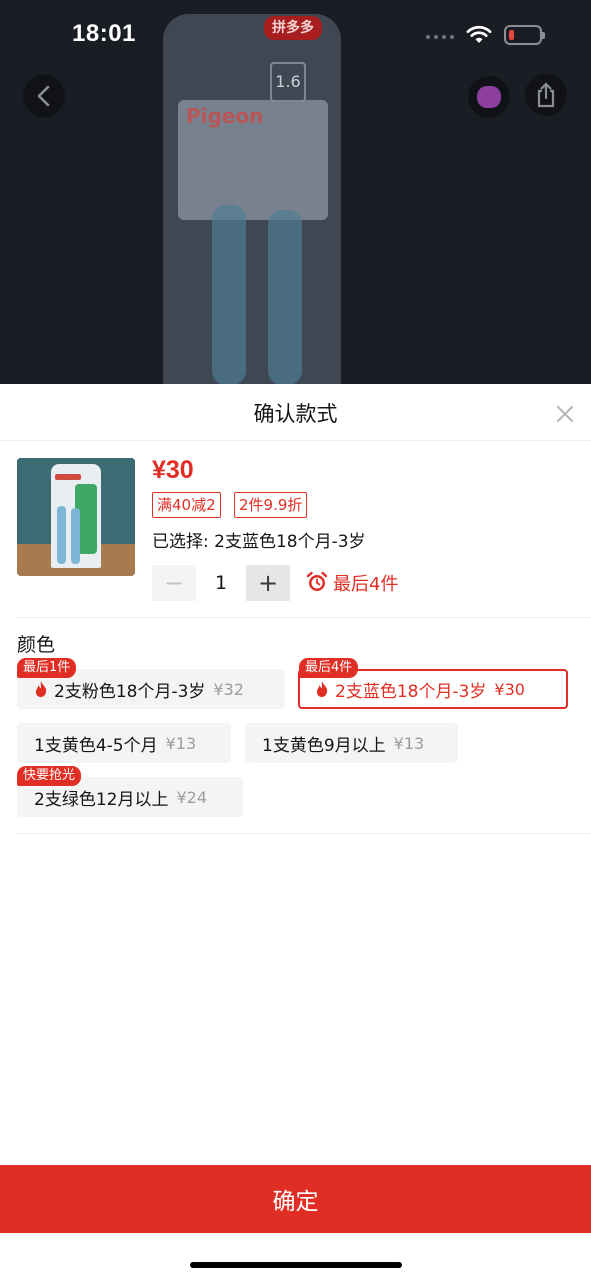 Image resolution: width=591 pixels, height=1280 pixels. What do you see at coordinates (101, 799) in the screenshot?
I see `variant-label: 2支绿色12月以上` at bounding box center [101, 799].